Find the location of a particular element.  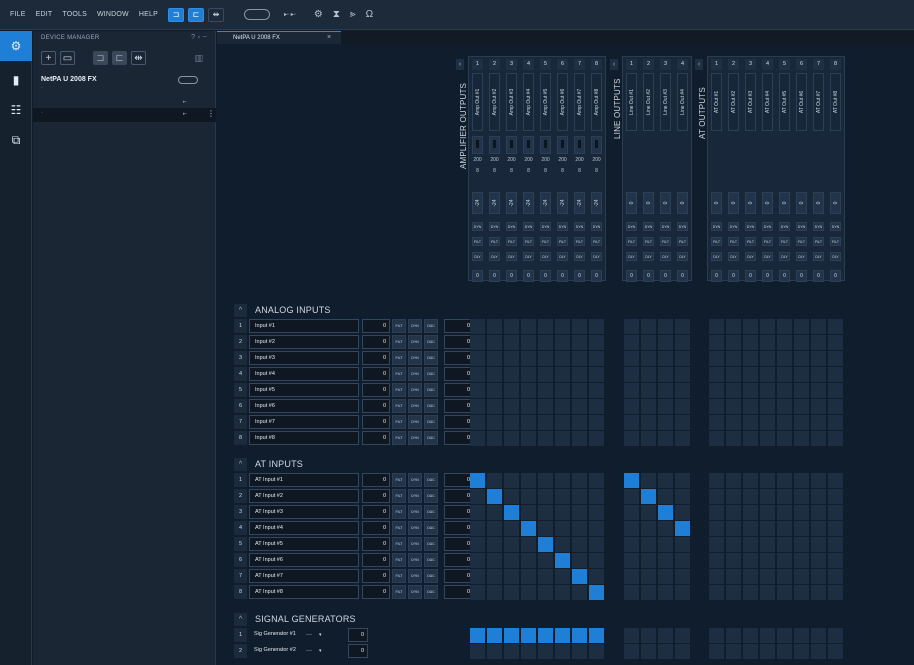

output-gain: -24 is located at coordinates (545, 203).